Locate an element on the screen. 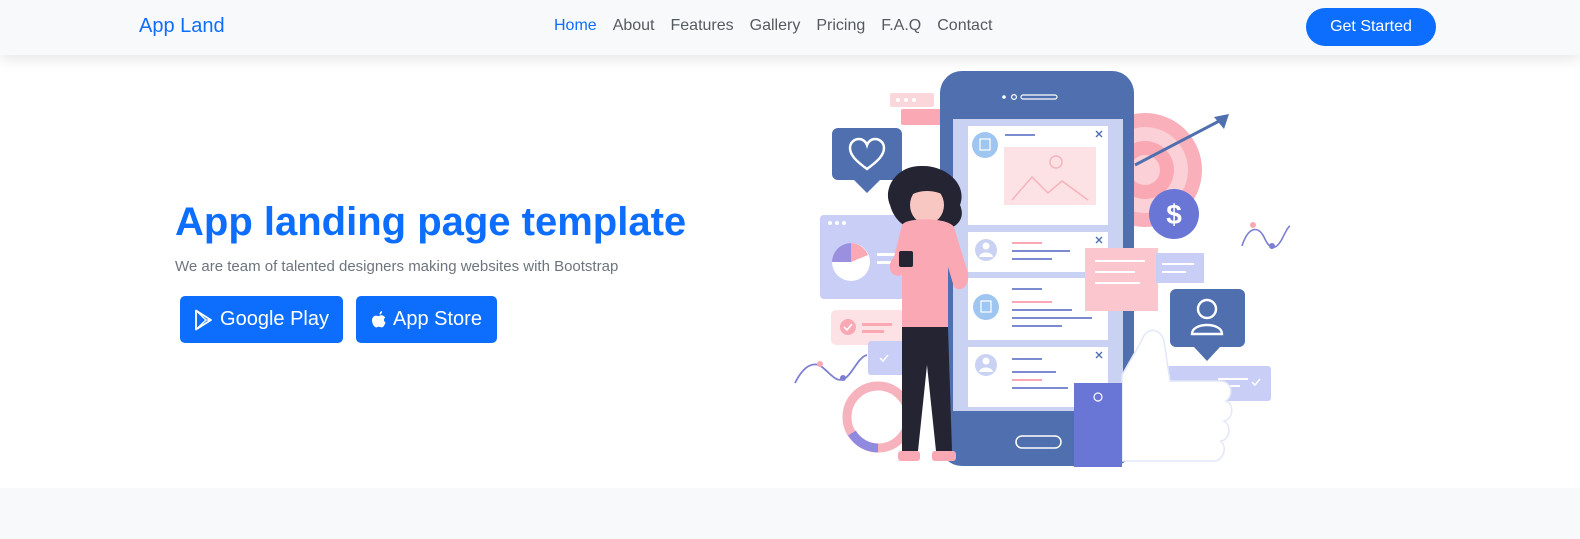  google-play-label: Google Play is located at coordinates (274, 319).